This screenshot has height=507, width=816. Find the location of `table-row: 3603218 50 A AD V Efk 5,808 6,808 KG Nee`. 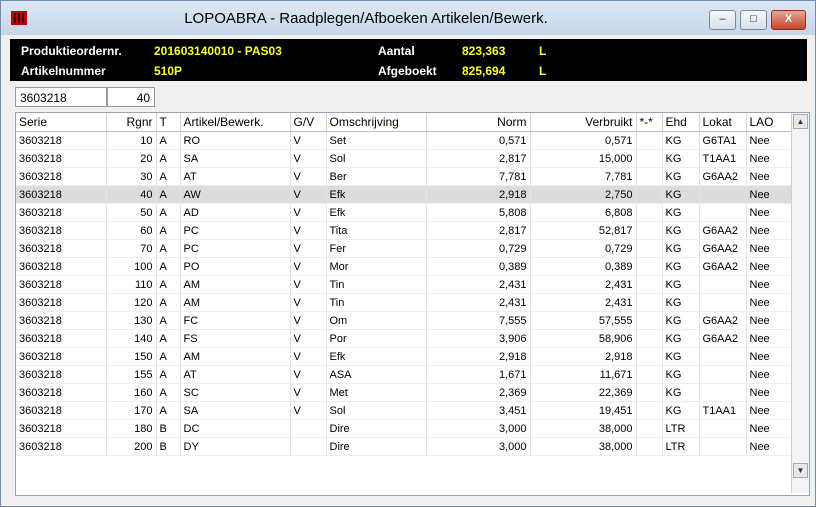

table-row: 3603218 50 A AD V Efk 5,808 6,808 KG Nee is located at coordinates (404, 212).